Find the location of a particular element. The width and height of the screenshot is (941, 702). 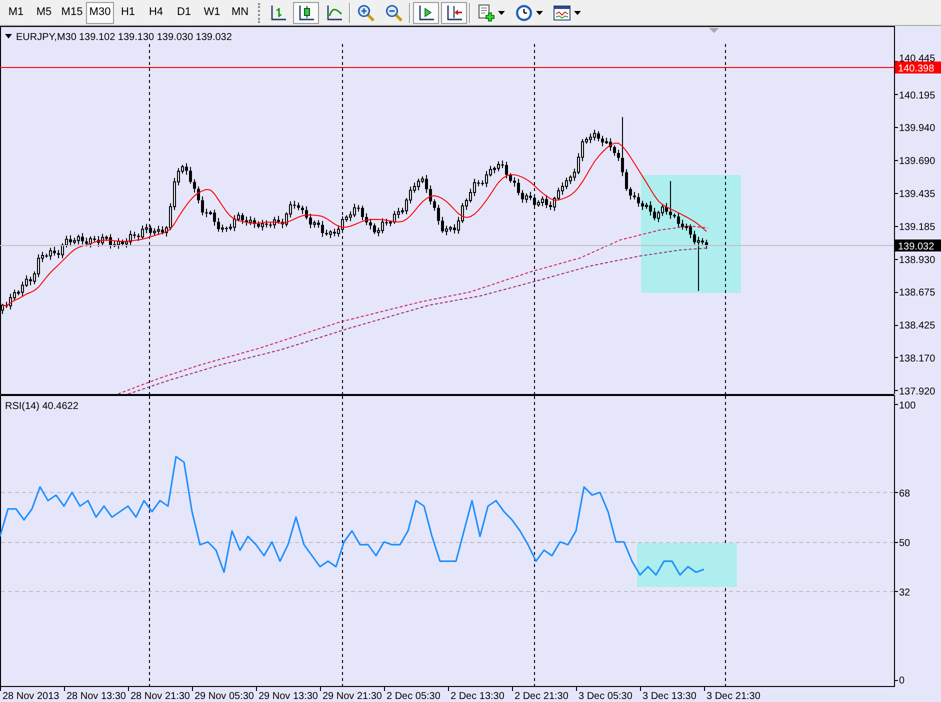

time-label: 3 Dec 05:30 is located at coordinates (605, 696).